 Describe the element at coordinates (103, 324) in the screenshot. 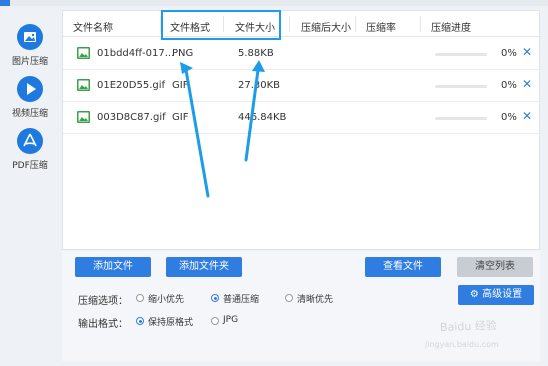

I see `output-format-label: 输出格式：` at that location.